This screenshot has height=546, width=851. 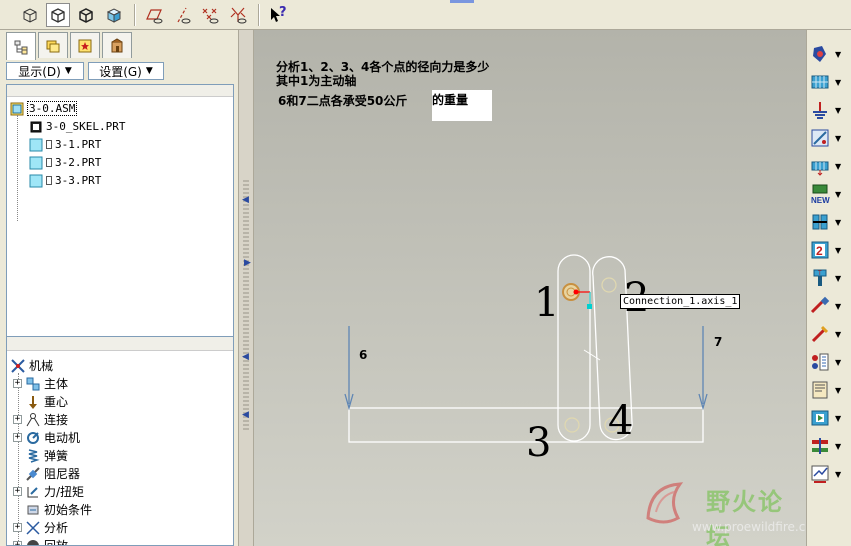 I want to click on connection-tooltip: Connection_1.axis_1, so click(x=680, y=301).